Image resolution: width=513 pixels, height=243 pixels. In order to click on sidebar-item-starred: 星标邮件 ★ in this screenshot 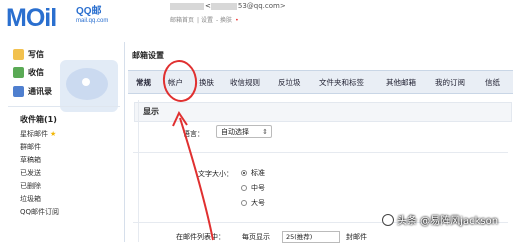, I will do `click(38, 134)`.